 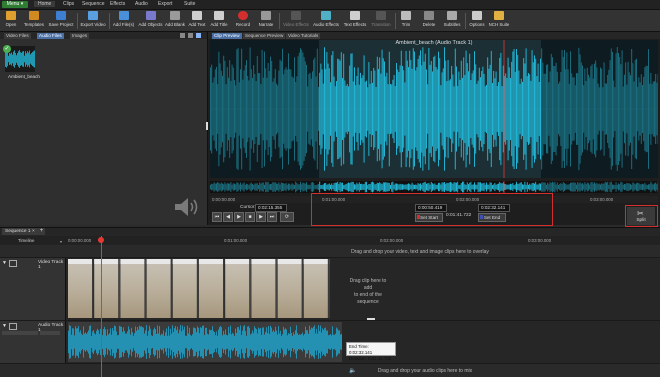 I want to click on panel-resize-handle, so click(x=207, y=126).